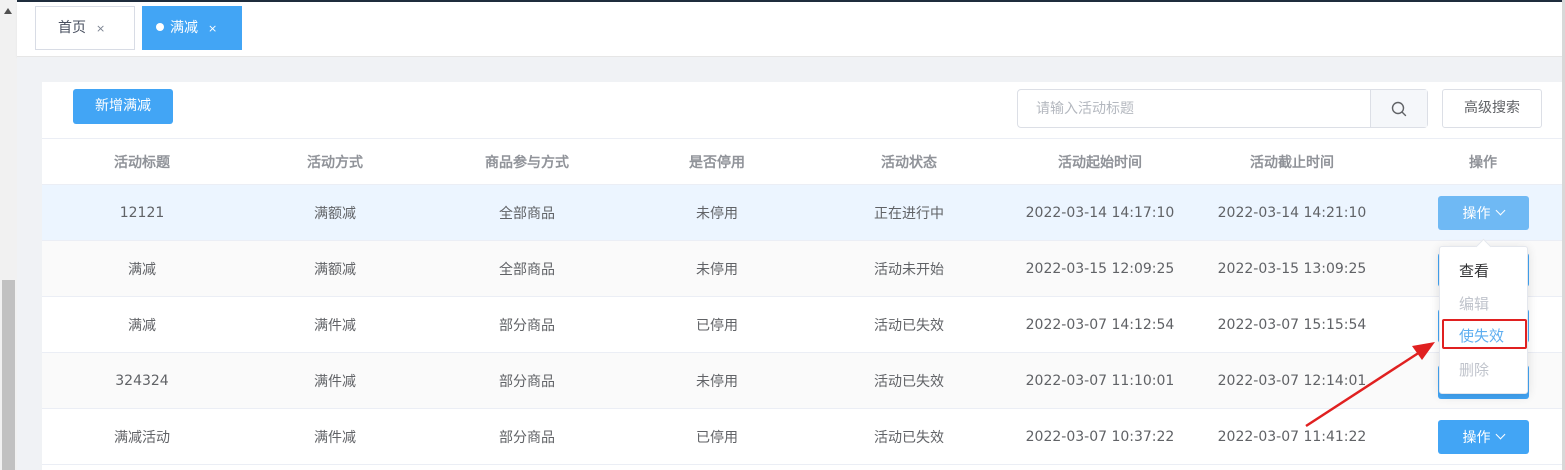 This screenshot has width=1565, height=470. Describe the element at coordinates (8, 375) in the screenshot. I see `scrollbar-thumb` at that location.